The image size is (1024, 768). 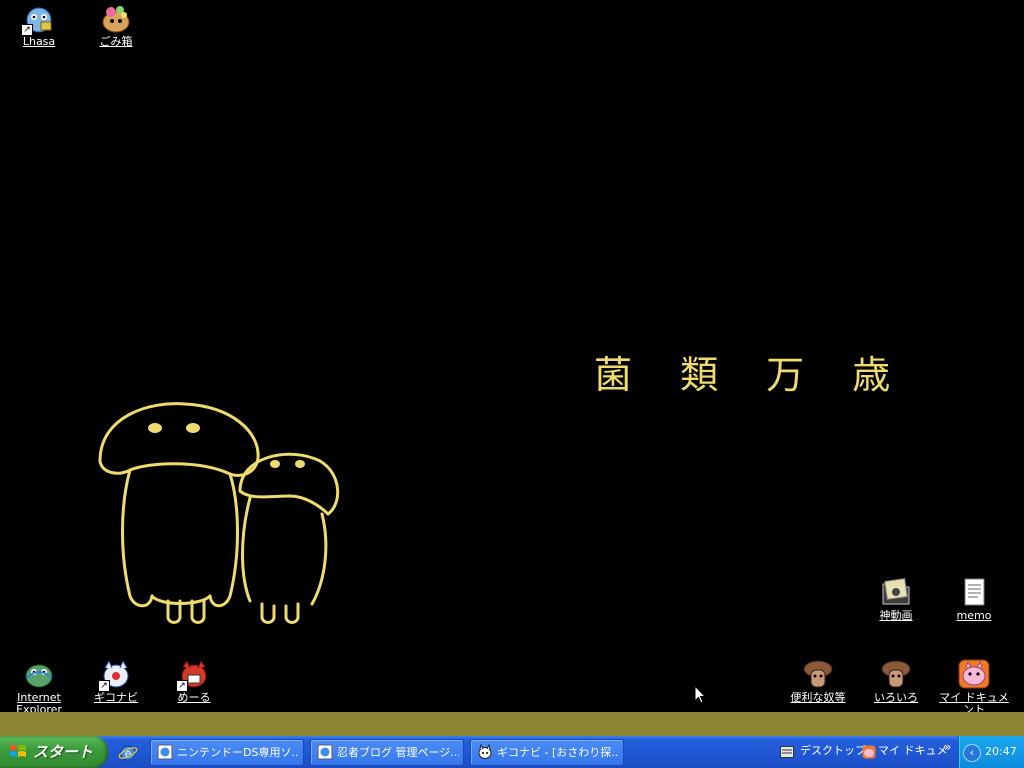 I want to click on system-tray: ‹ 20:47, so click(x=991, y=752).